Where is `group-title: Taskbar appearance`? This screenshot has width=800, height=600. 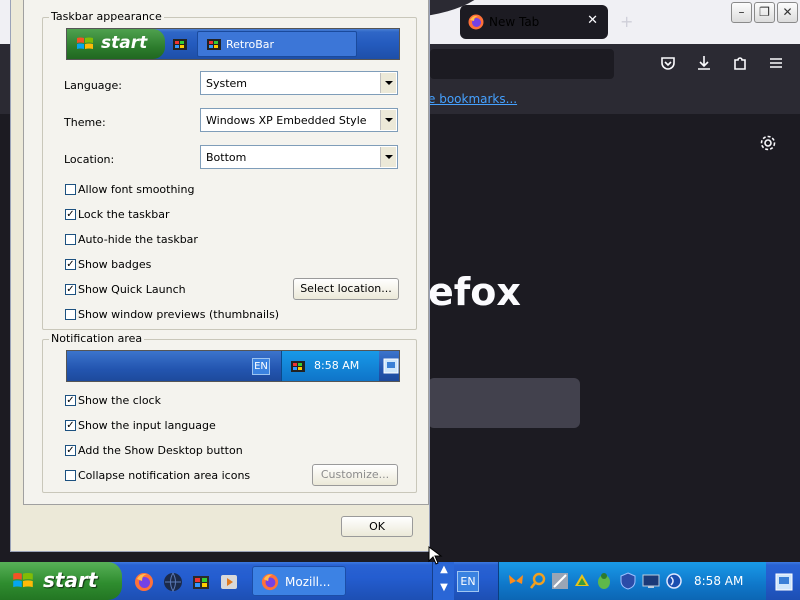 group-title: Taskbar appearance is located at coordinates (106, 16).